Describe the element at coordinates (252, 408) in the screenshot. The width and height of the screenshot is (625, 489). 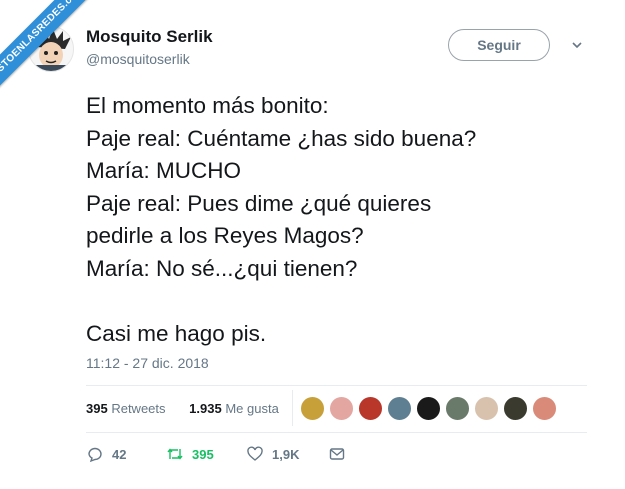
I see `likes-stat-label: Me gusta` at that location.